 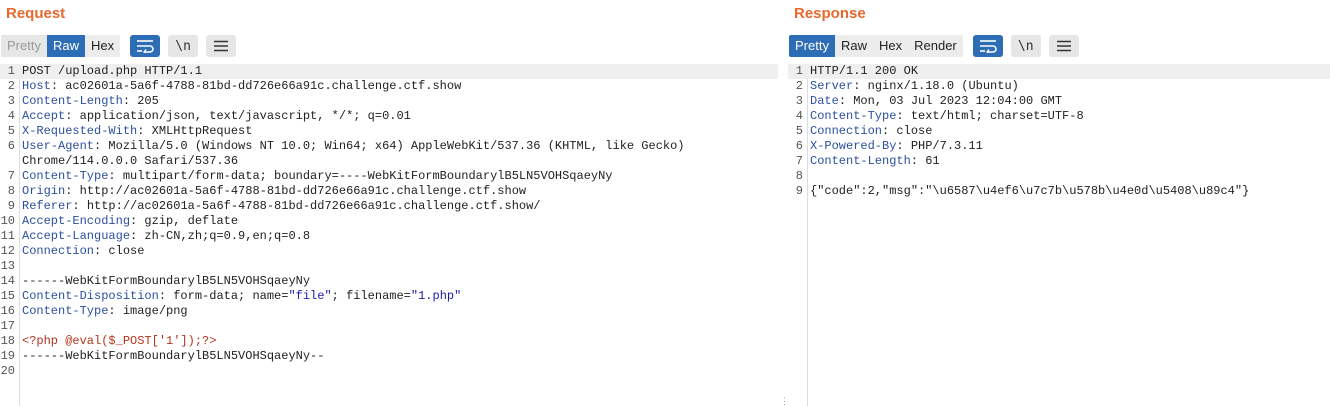 I want to click on show-newlines-icon: \n, so click(x=1025, y=46).